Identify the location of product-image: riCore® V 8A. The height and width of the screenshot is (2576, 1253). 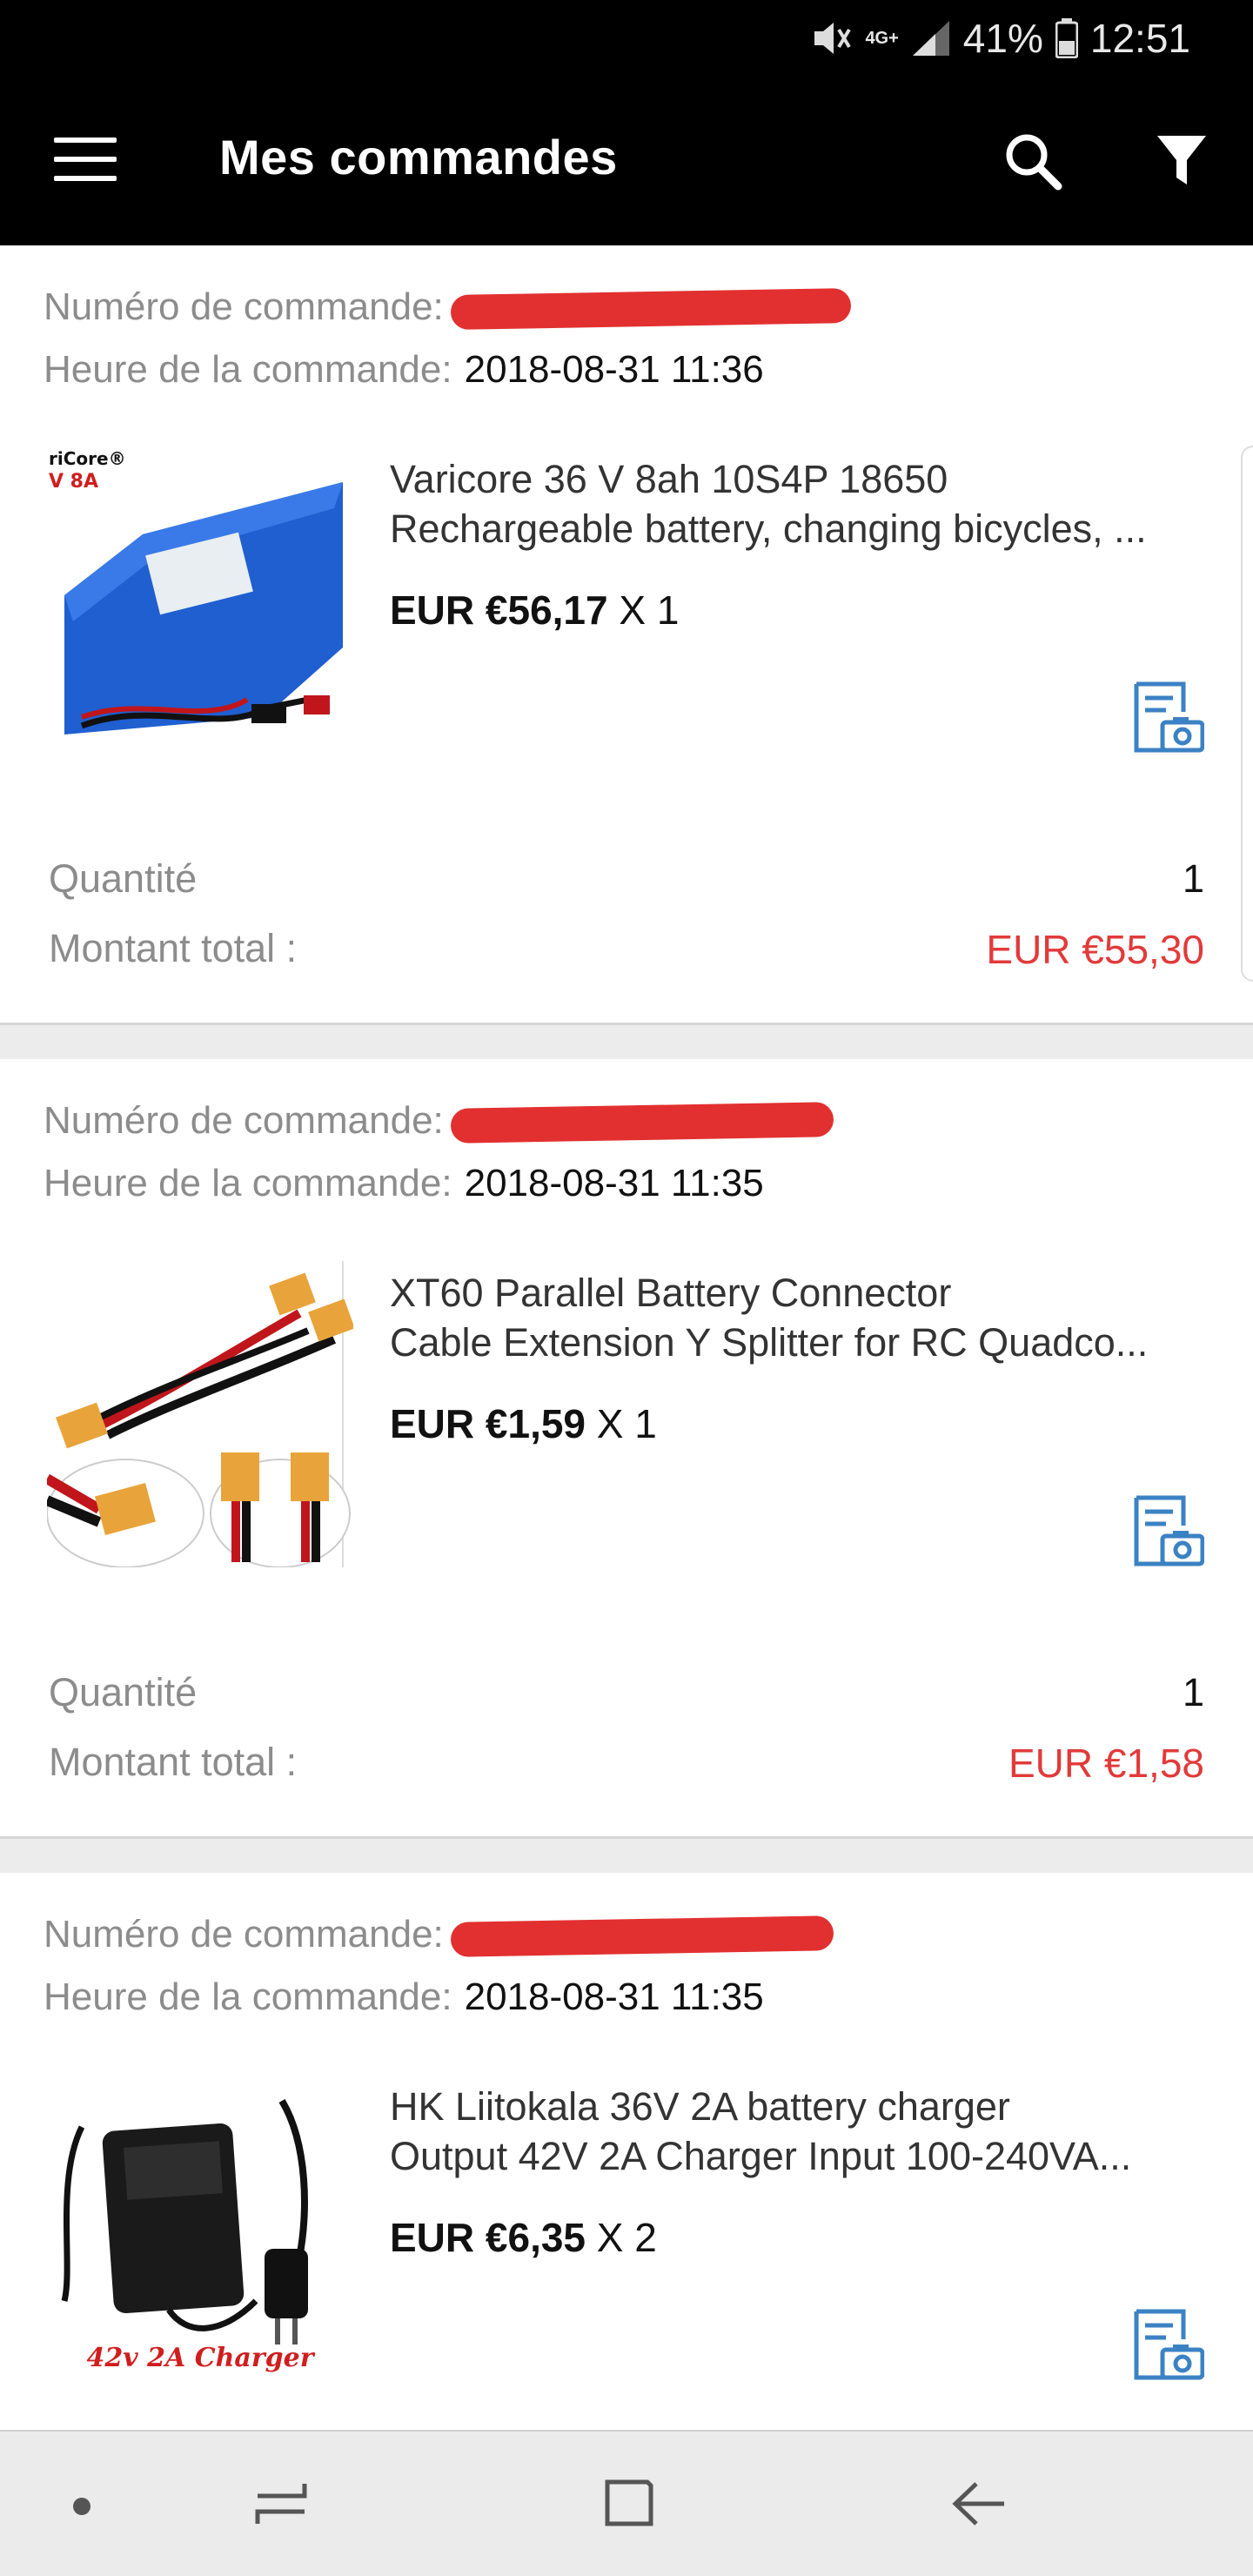
(200, 600).